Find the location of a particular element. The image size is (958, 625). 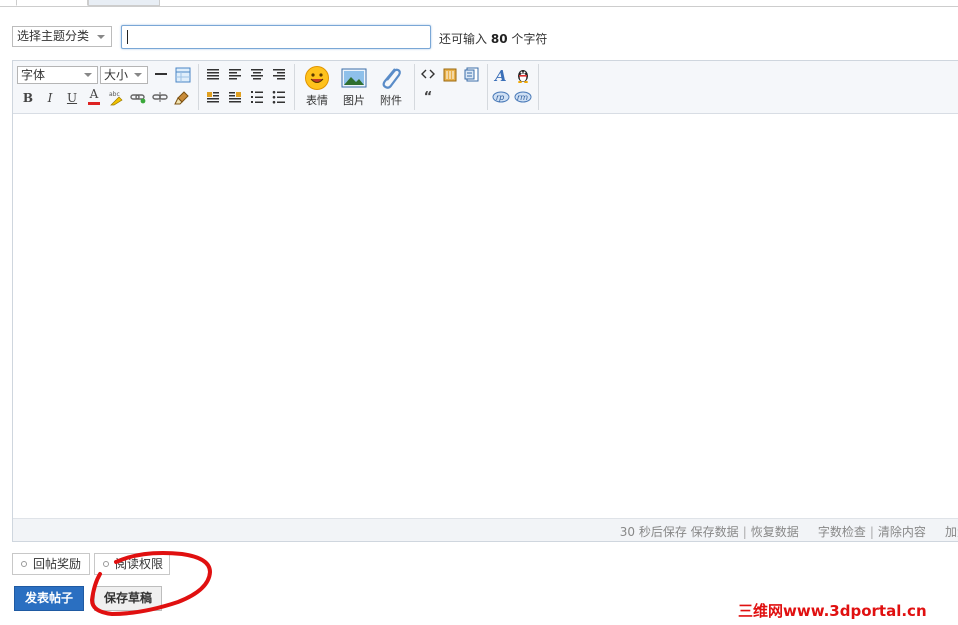

eraser-brush-icon is located at coordinates (181, 98).